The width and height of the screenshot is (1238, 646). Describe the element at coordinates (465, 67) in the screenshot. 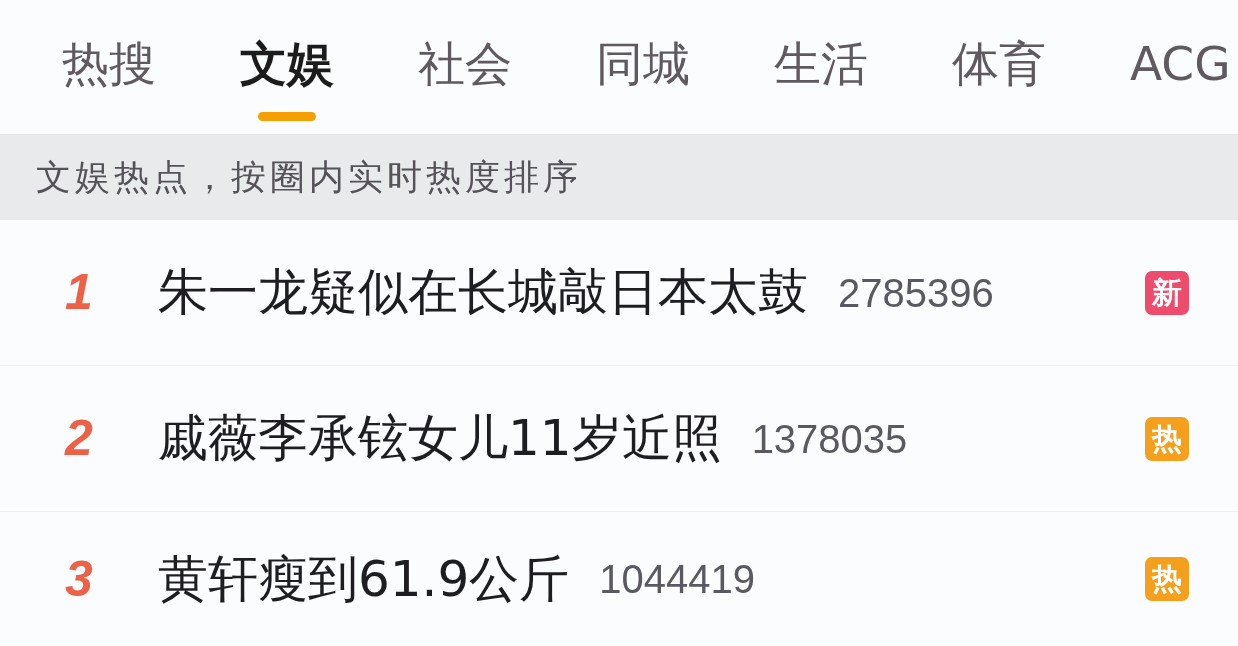

I see `category-tab: 社会` at that location.